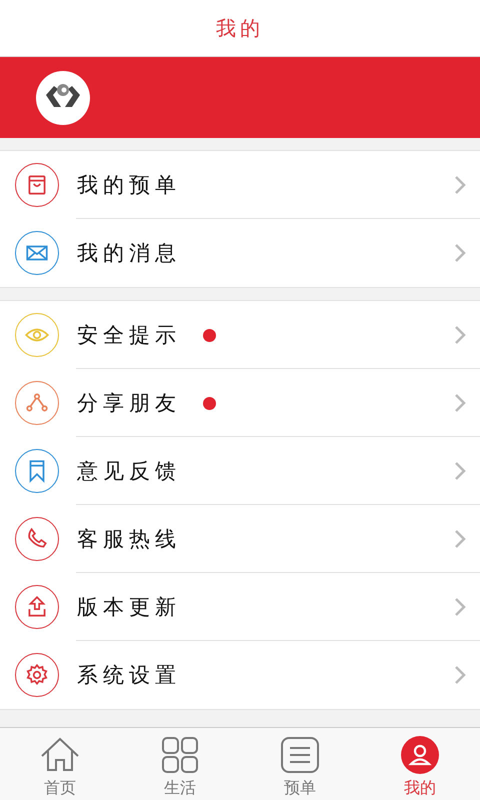 The image size is (480, 800). I want to click on tab: 我的, so click(420, 764).